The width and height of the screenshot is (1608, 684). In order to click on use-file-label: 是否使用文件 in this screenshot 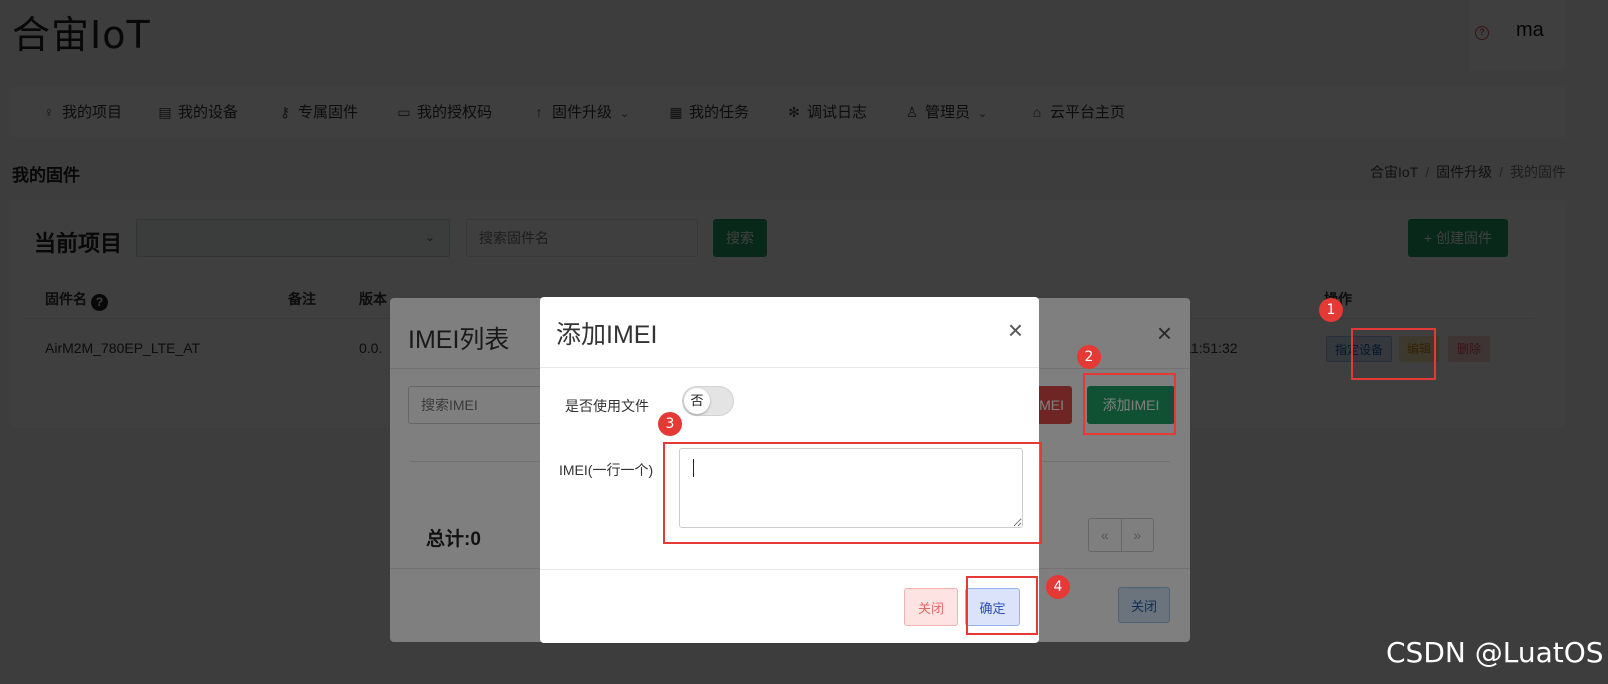, I will do `click(607, 406)`.